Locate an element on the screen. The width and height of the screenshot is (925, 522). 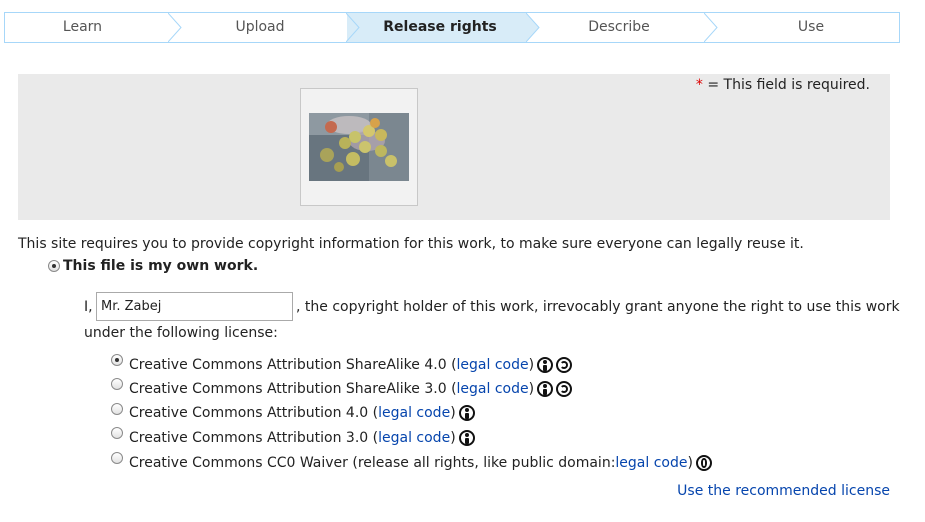
required-star: * is located at coordinates (699, 85).